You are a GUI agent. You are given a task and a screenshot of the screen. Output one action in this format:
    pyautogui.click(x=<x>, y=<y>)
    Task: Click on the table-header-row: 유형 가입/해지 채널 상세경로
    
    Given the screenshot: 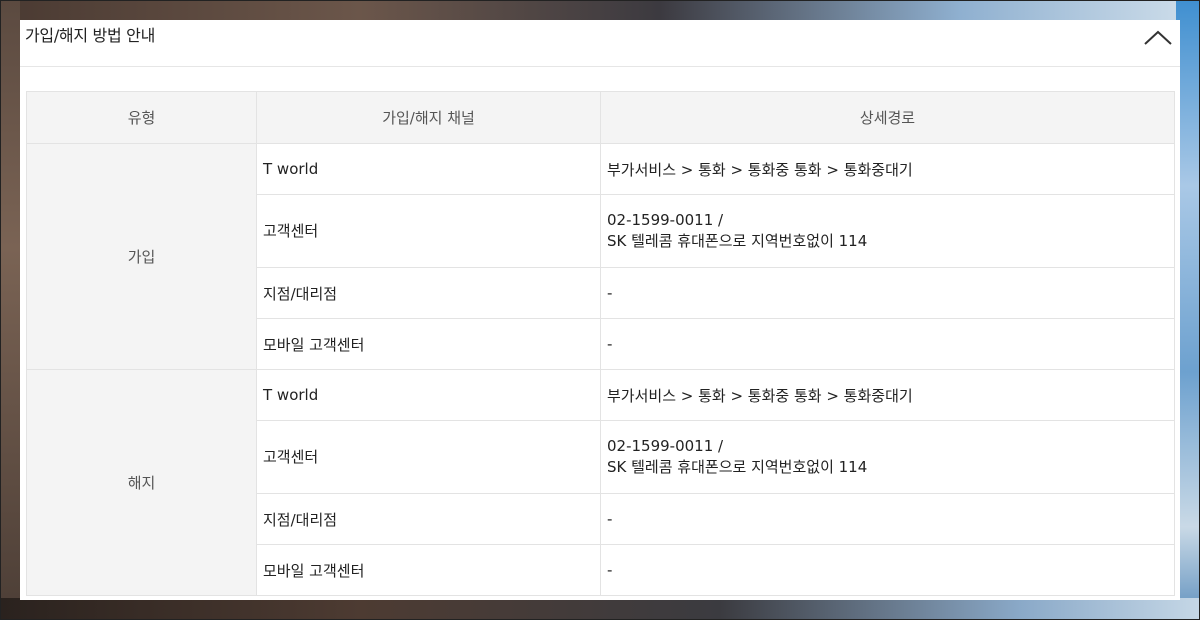 What is the action you would take?
    pyautogui.click(x=600, y=117)
    